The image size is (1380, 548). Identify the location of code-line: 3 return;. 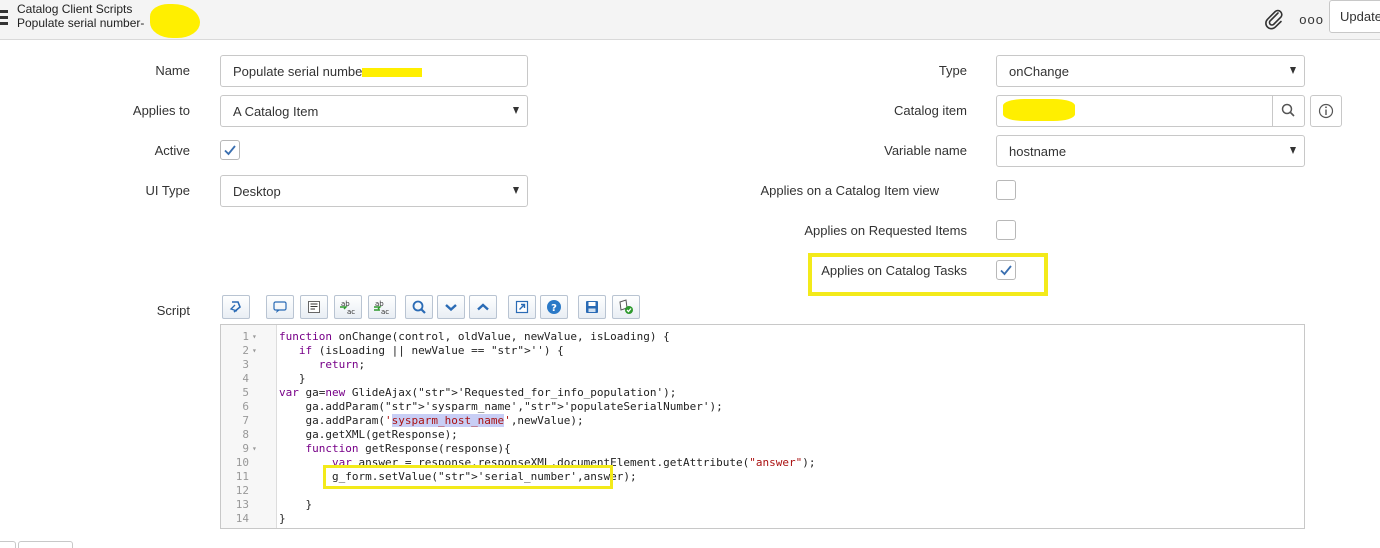
(762, 365).